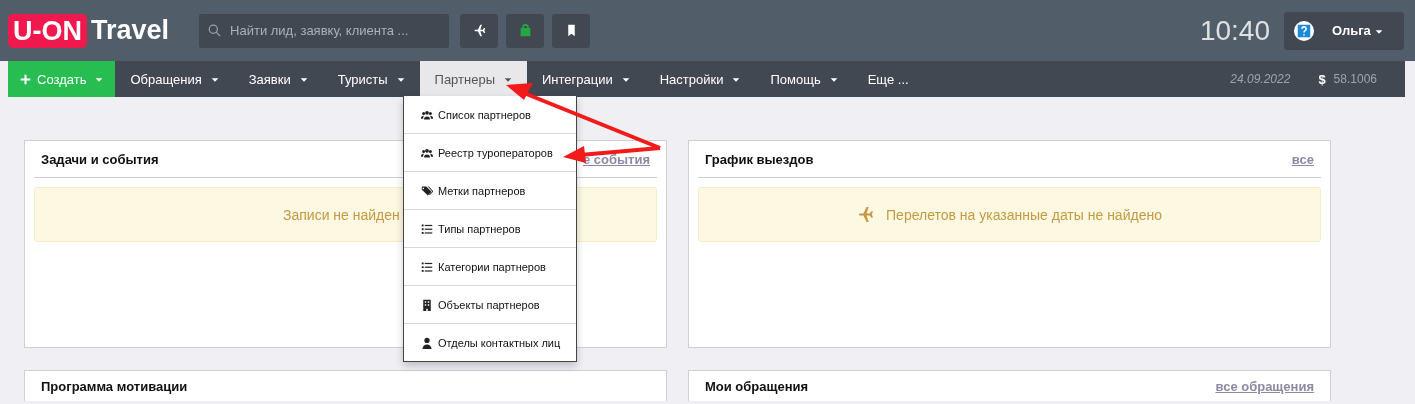 The height and width of the screenshot is (404, 1415). What do you see at coordinates (371, 79) in the screenshot?
I see `nav-tab: Туристы` at bounding box center [371, 79].